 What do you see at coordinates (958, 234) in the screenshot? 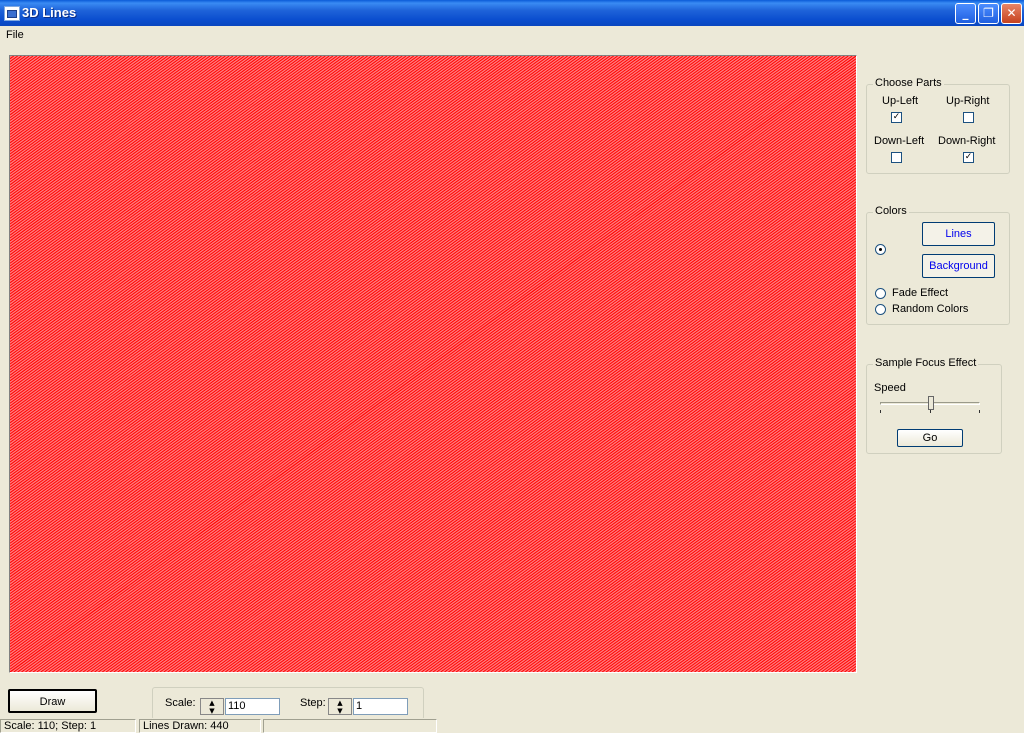
I see `lines-color-button: Lines` at bounding box center [958, 234].